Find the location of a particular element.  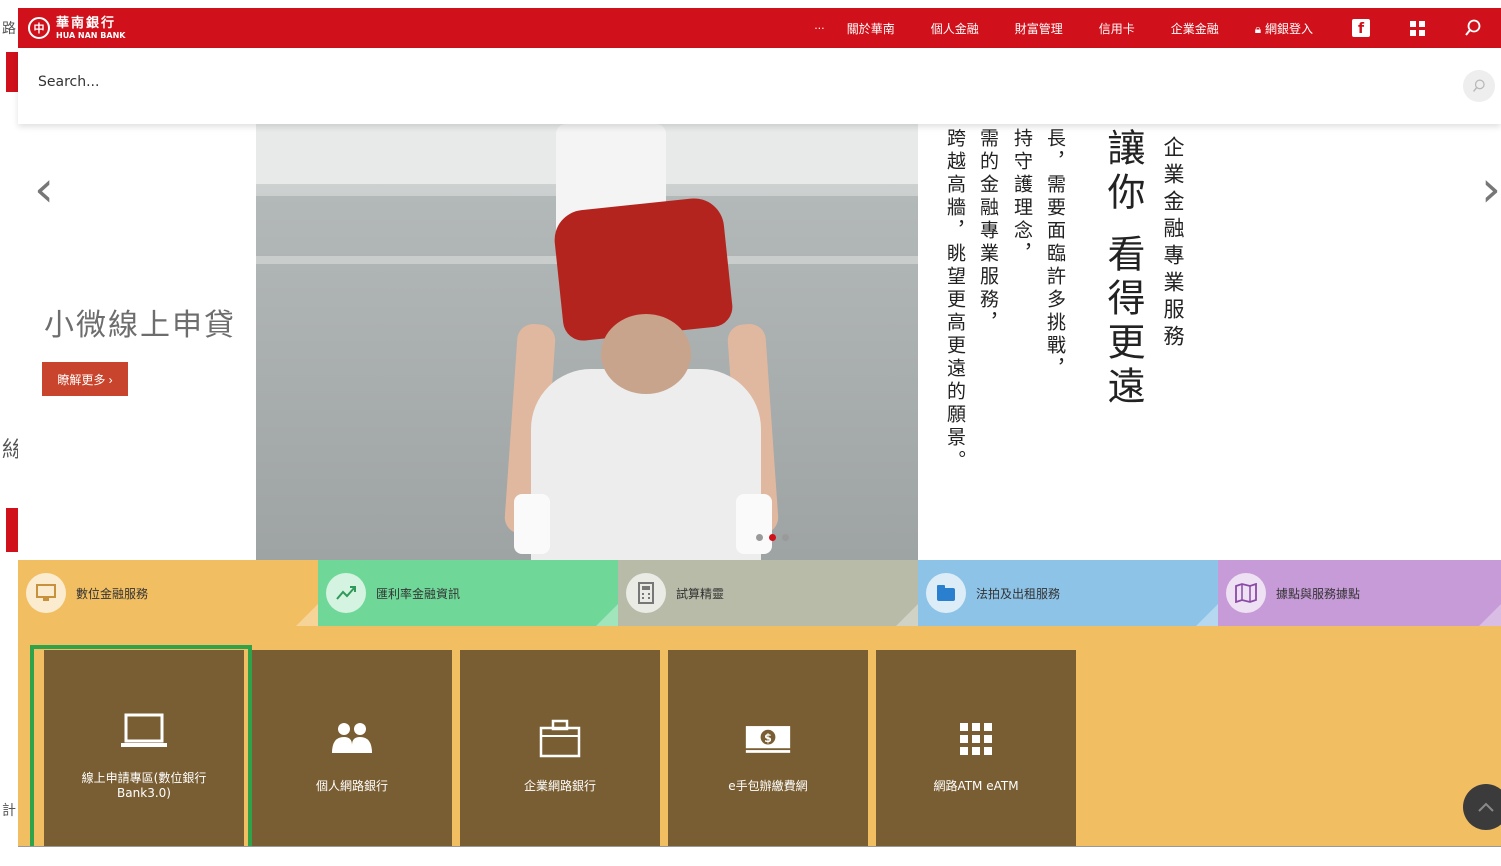

nav-item-wealth: 財富管理 is located at coordinates (1039, 28).